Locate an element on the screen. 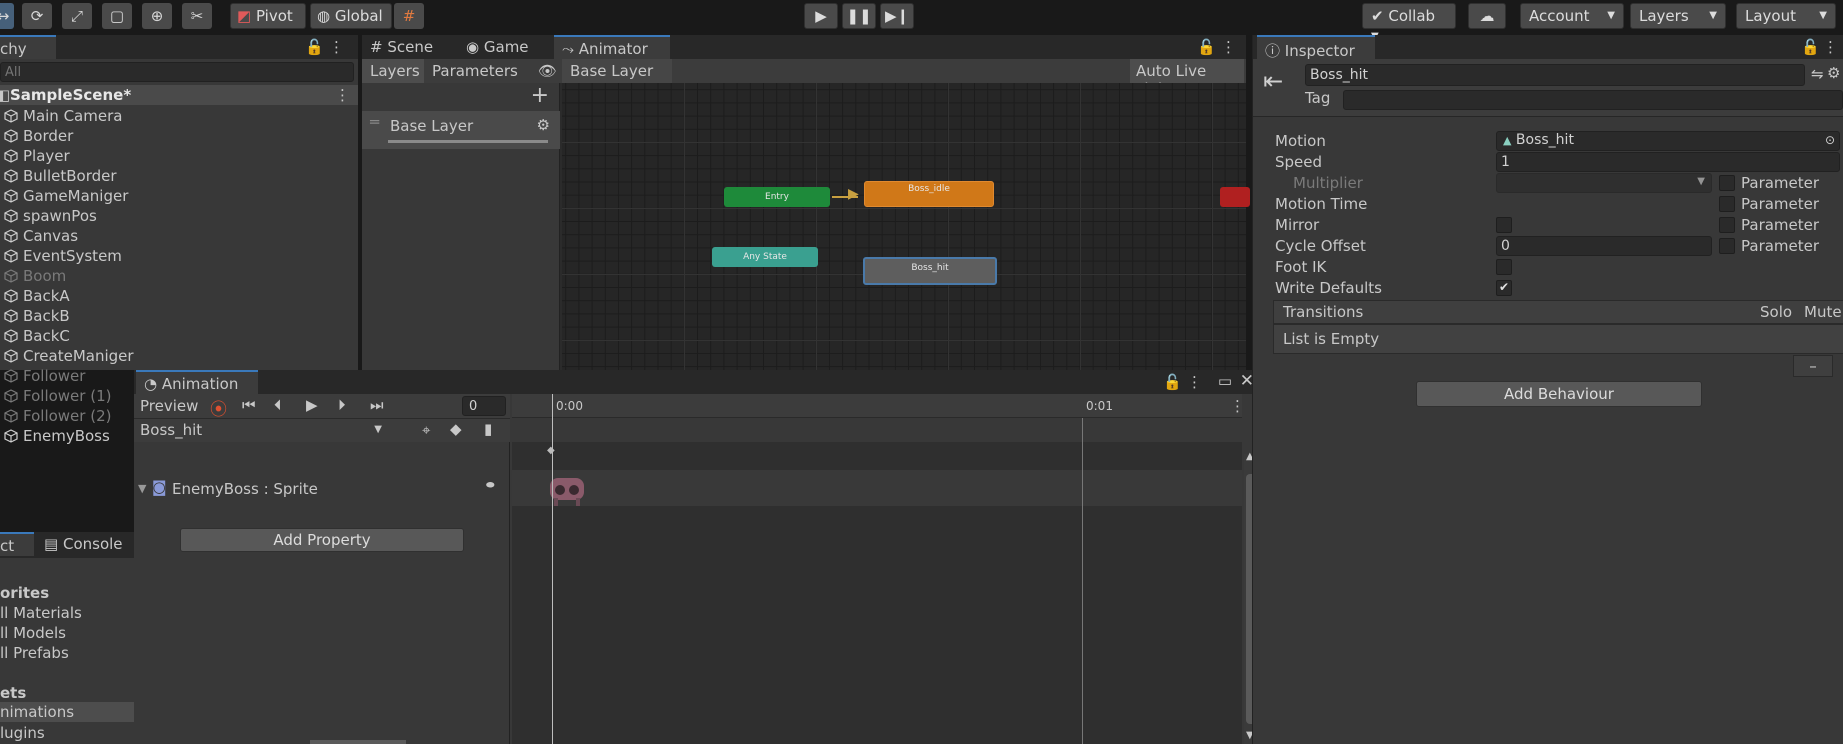 Image resolution: width=1843 pixels, height=744 pixels. playhead is located at coordinates (552, 569).